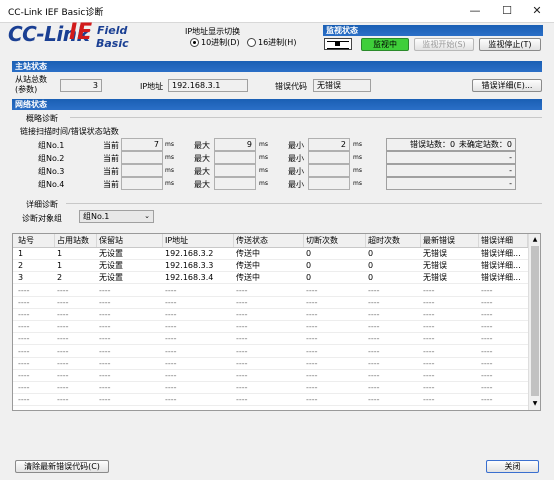  What do you see at coordinates (130, 240) in the screenshot?
I see `column-header: 保留站` at bounding box center [130, 240].